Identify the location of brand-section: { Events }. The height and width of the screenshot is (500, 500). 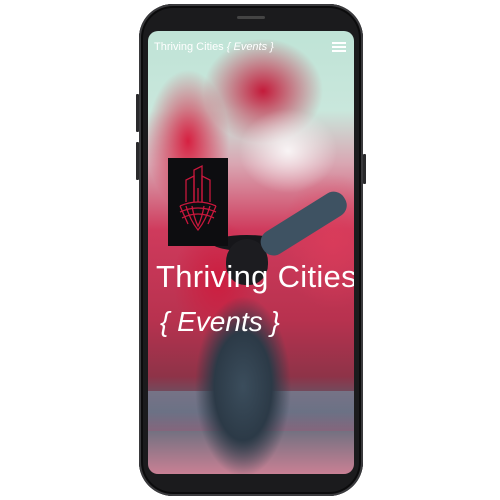
(250, 47).